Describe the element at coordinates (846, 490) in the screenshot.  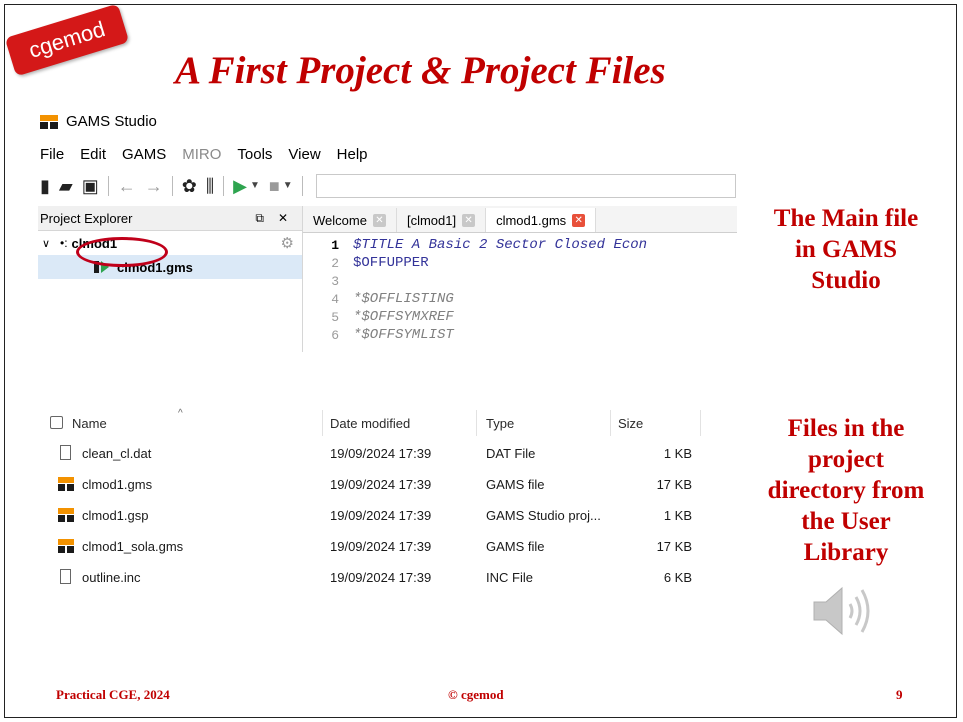
I see `side-note-line: directory from` at that location.